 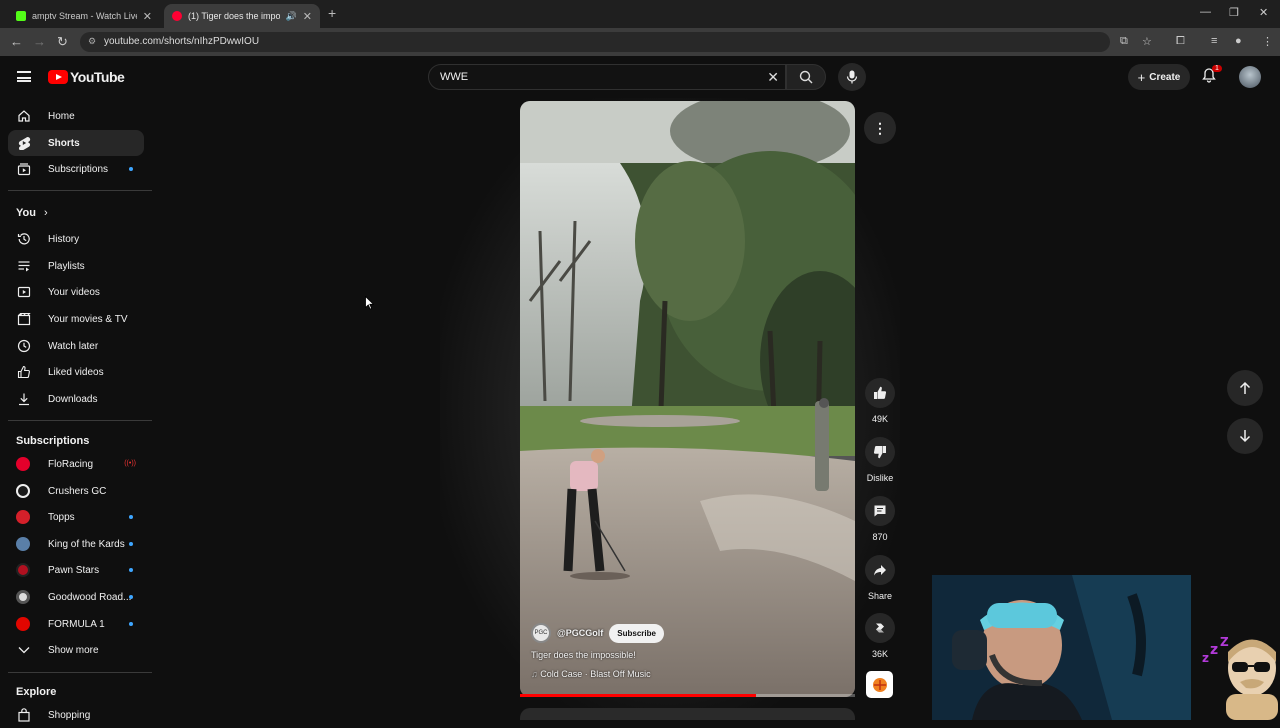 I want to click on extensions-icon: ⧠, so click(x=1180, y=41).